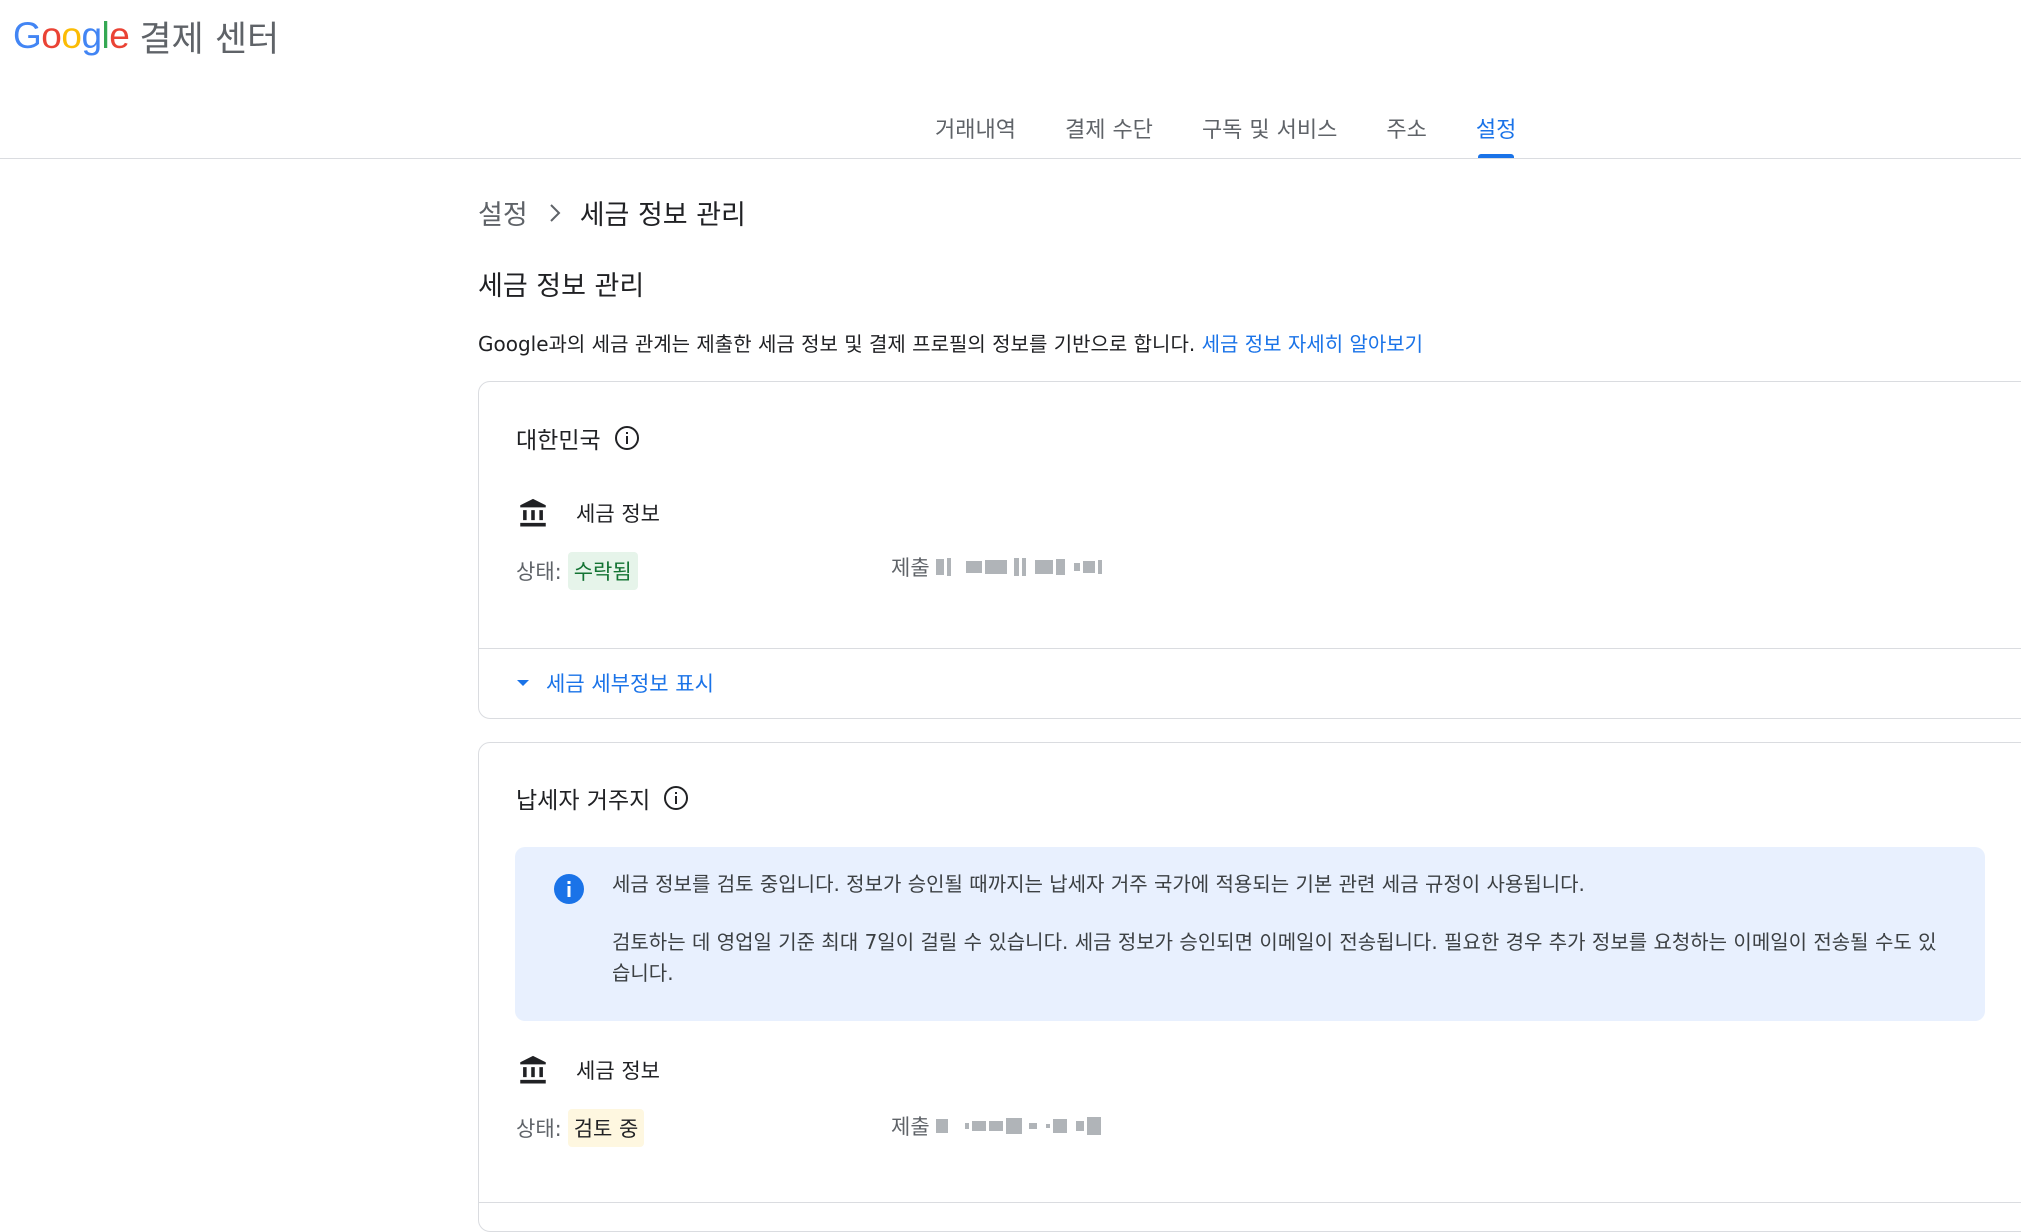  I want to click on breadcrumb-settings-link: 설정, so click(503, 212).